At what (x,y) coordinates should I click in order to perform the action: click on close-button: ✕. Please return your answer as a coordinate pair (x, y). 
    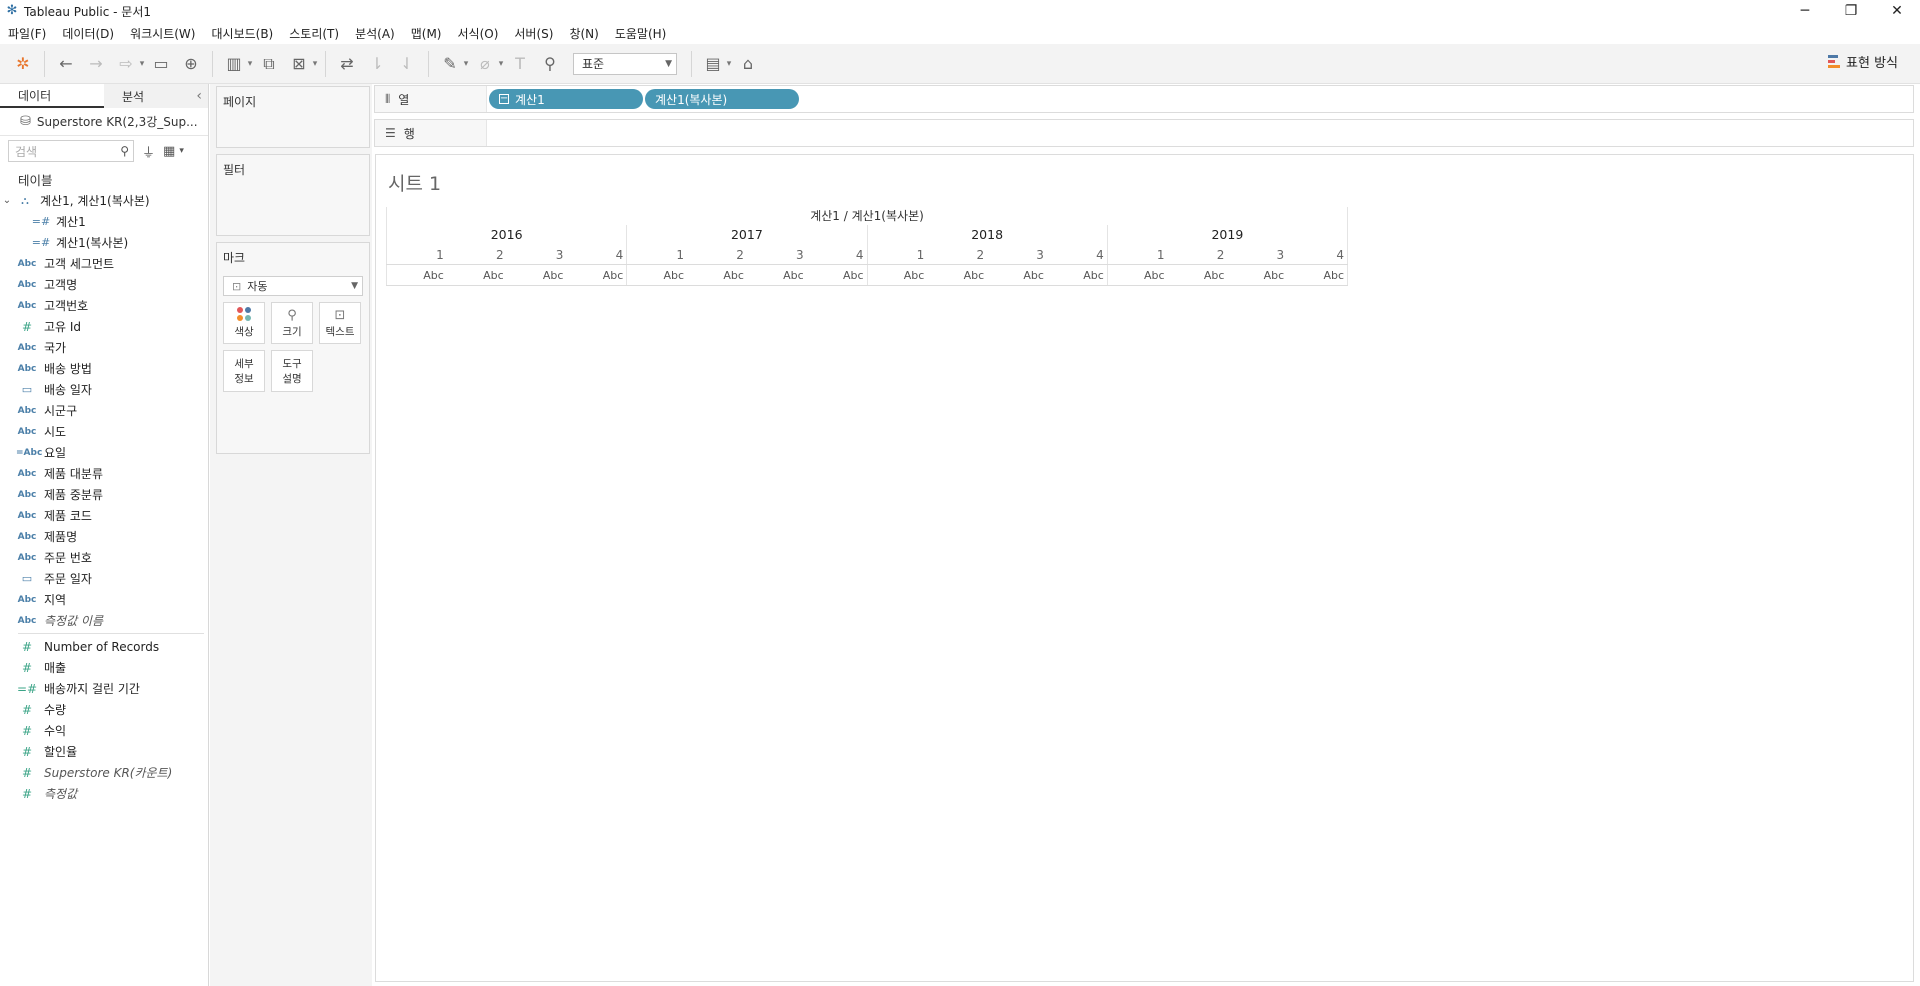
    Looking at the image, I should click on (1897, 11).